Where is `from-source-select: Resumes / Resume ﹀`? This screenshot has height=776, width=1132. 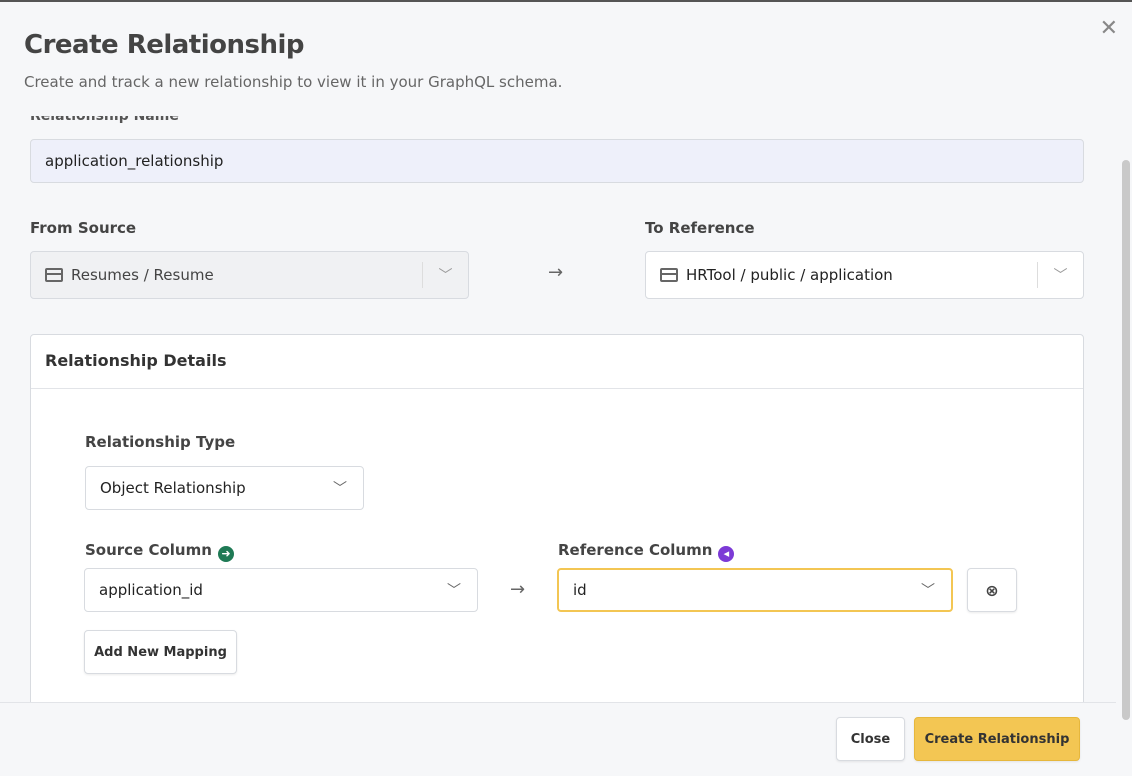
from-source-select: Resumes / Resume ﹀ is located at coordinates (249, 275).